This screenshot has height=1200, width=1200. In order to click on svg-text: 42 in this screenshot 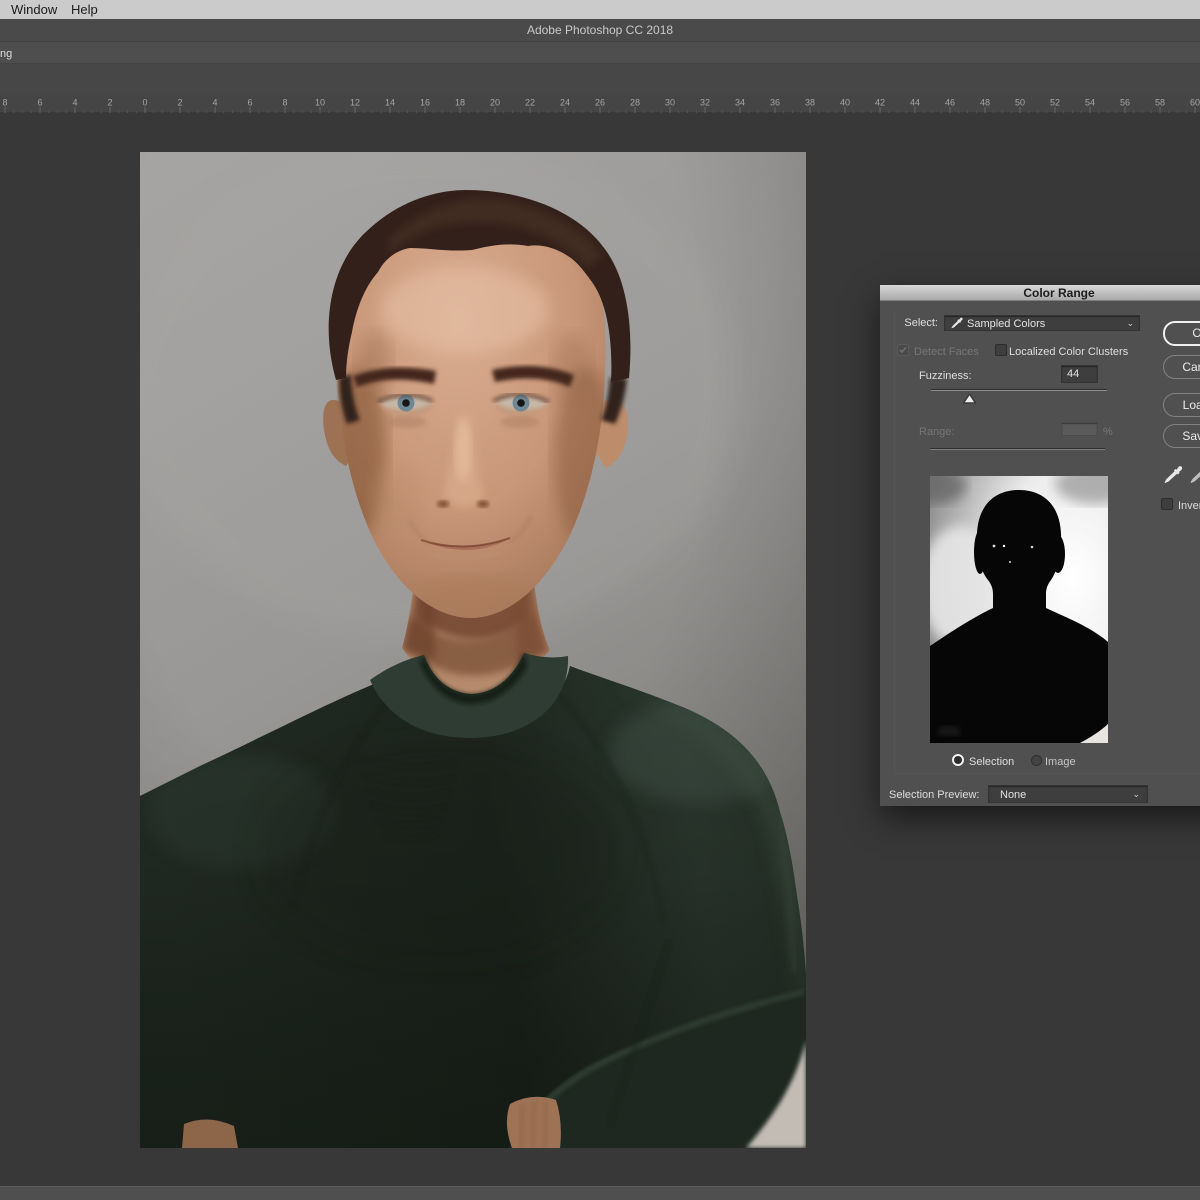, I will do `click(880, 103)`.